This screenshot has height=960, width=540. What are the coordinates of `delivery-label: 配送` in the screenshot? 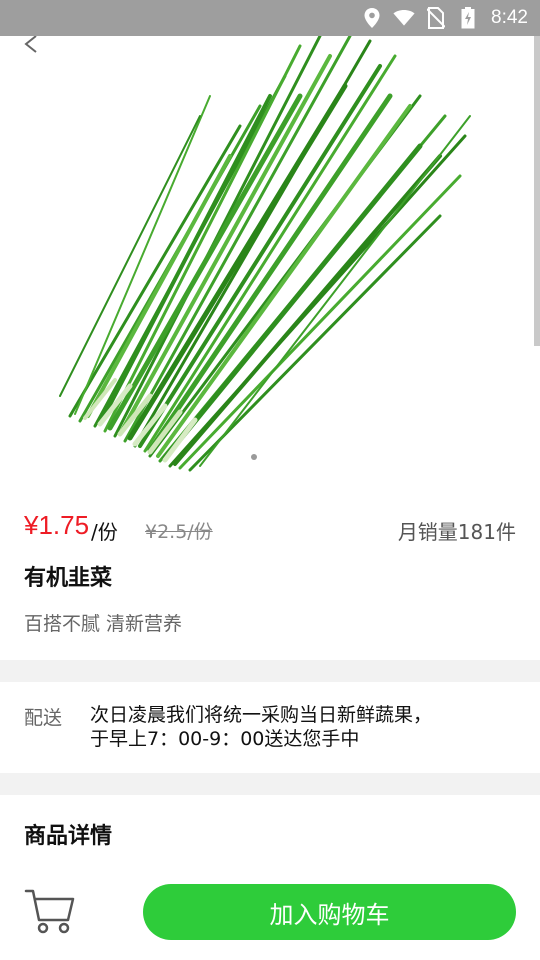 It's located at (43, 718).